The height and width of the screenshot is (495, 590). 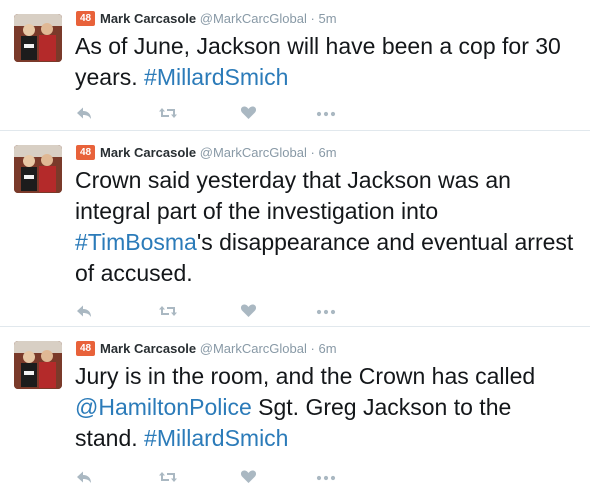 I want to click on hashtag-link: #TimBosma, so click(x=136, y=242).